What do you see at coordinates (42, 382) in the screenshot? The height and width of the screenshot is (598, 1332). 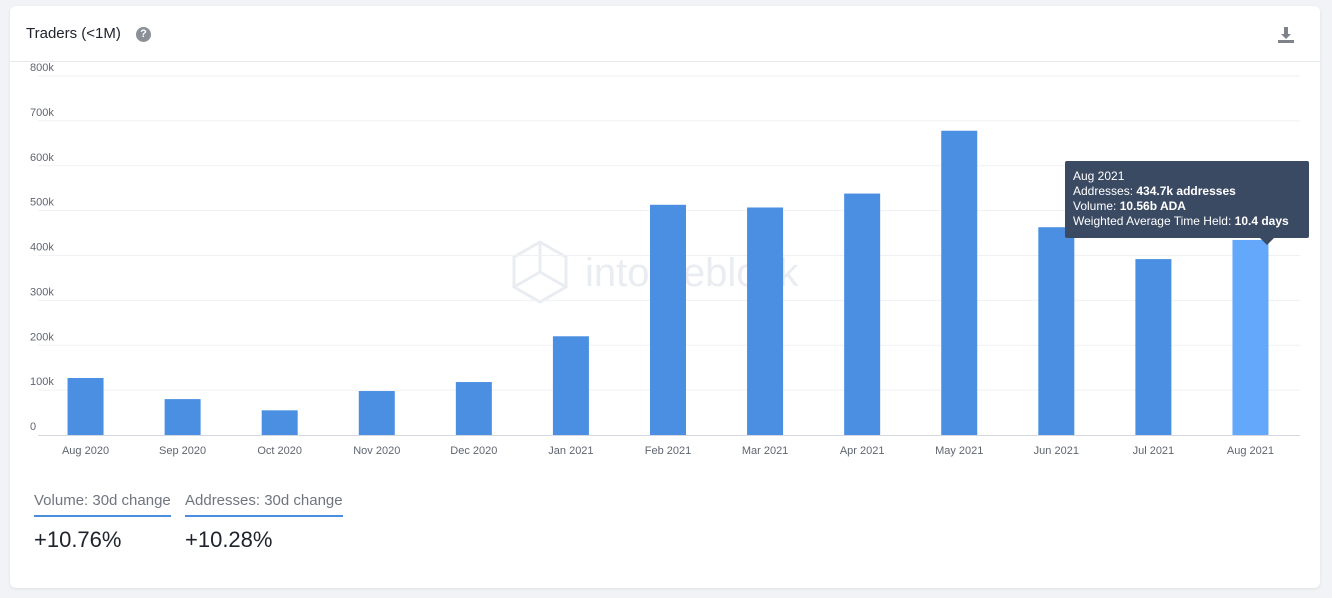 I see `y-tick-label: 100k` at bounding box center [42, 382].